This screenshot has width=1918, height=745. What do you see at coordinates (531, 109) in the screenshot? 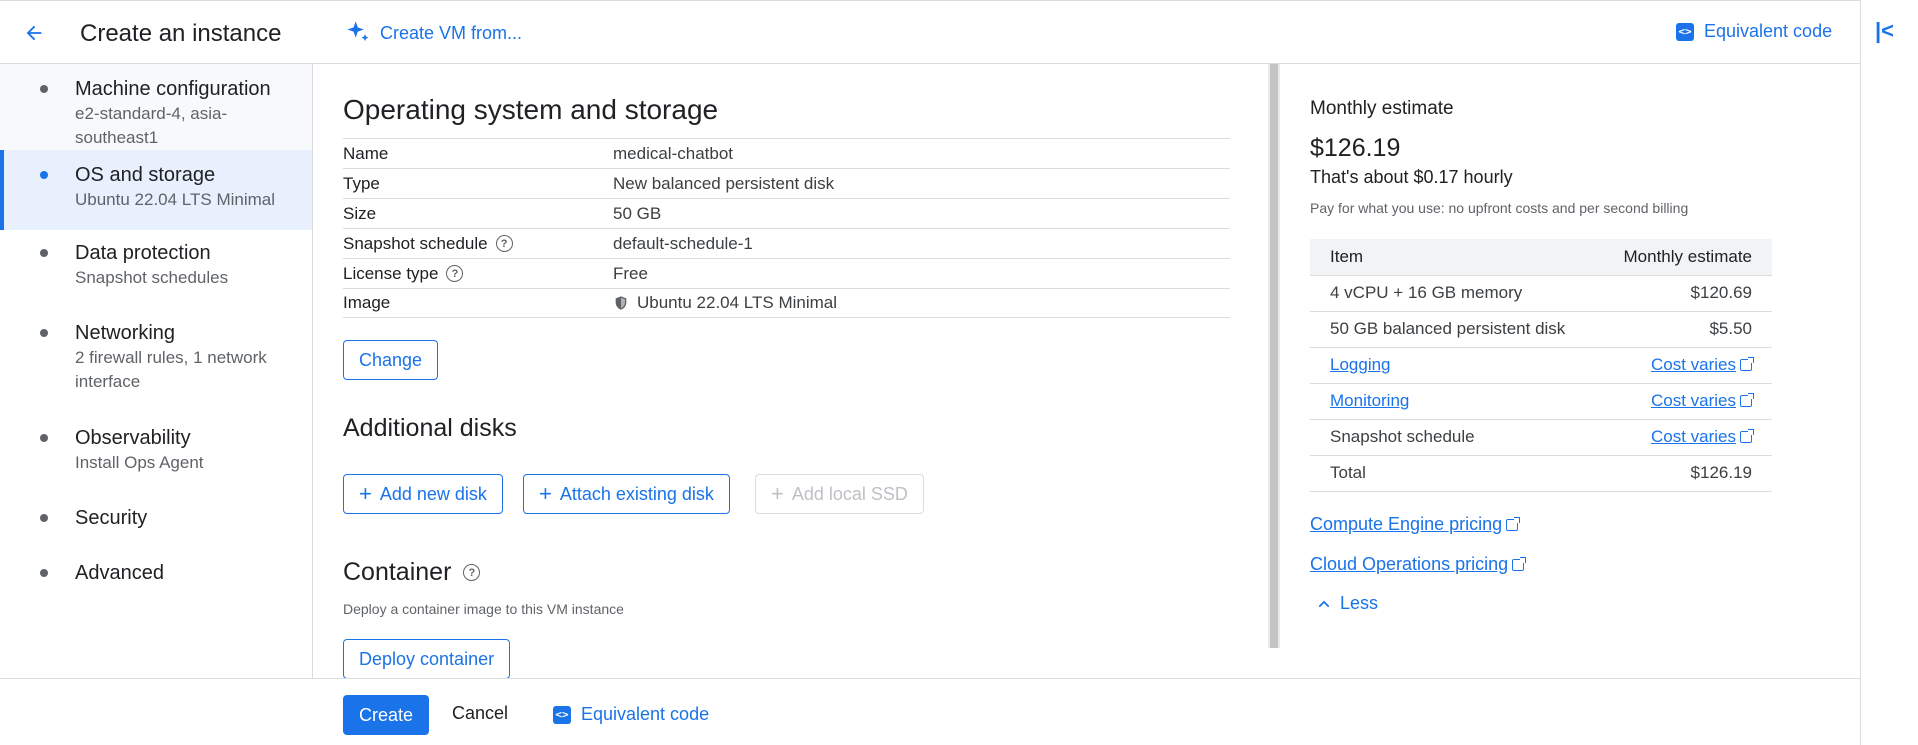
I see `section-title-os-storage: Operating system and storage` at bounding box center [531, 109].